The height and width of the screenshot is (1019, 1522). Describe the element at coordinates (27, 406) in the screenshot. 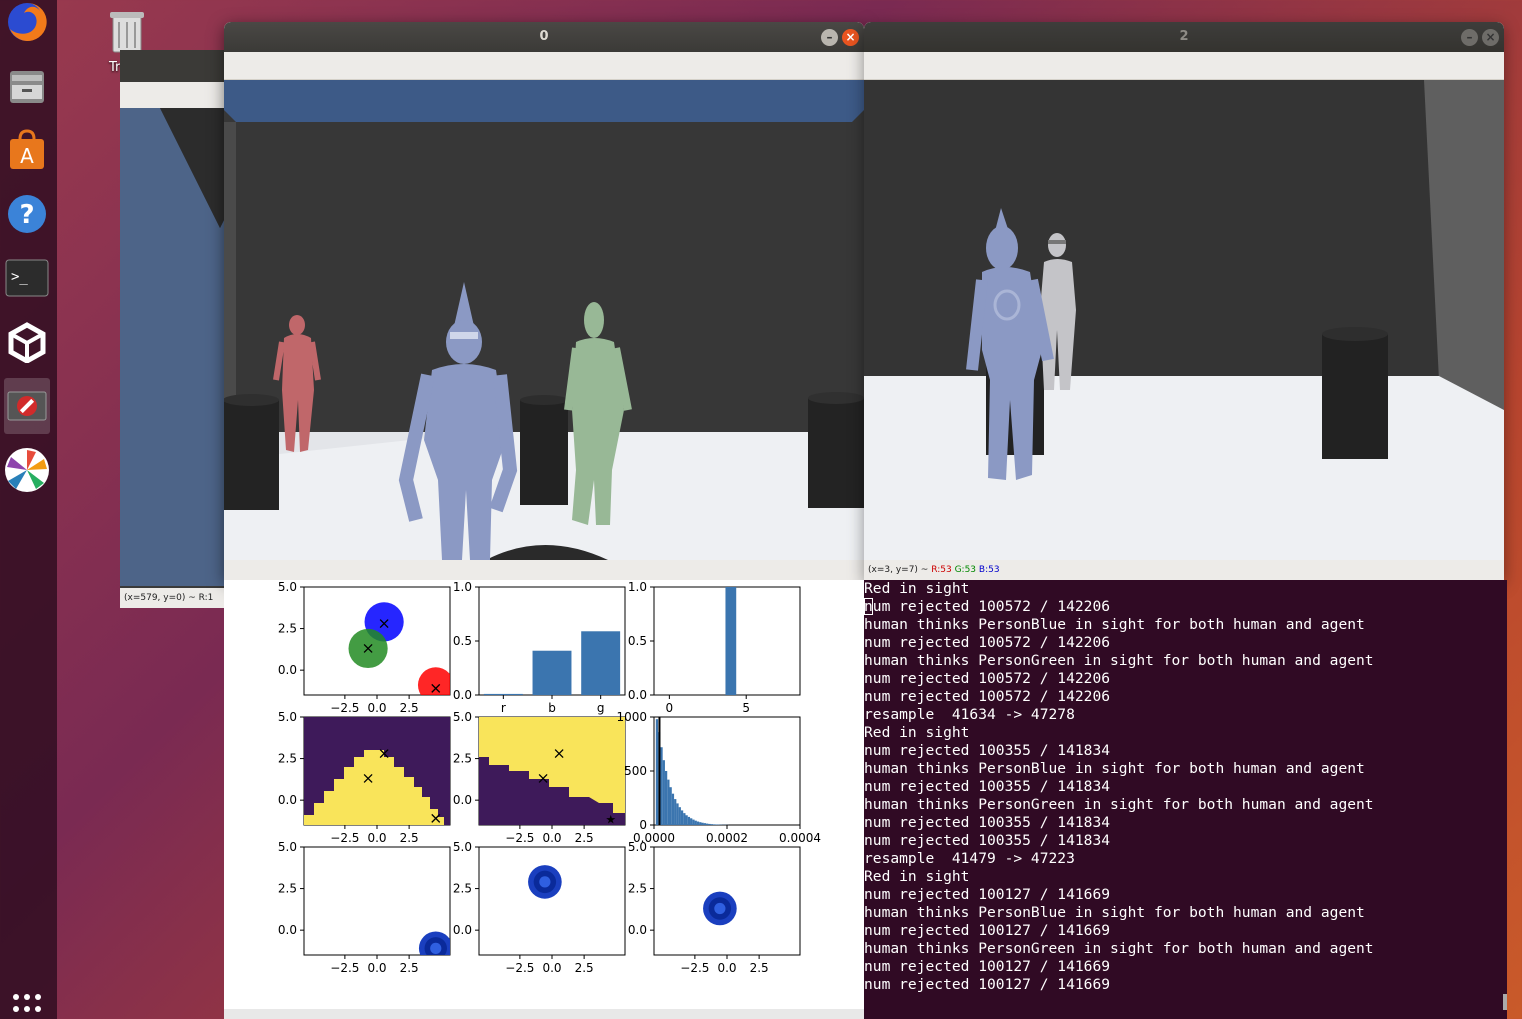

I see `blocked-app-icon` at that location.